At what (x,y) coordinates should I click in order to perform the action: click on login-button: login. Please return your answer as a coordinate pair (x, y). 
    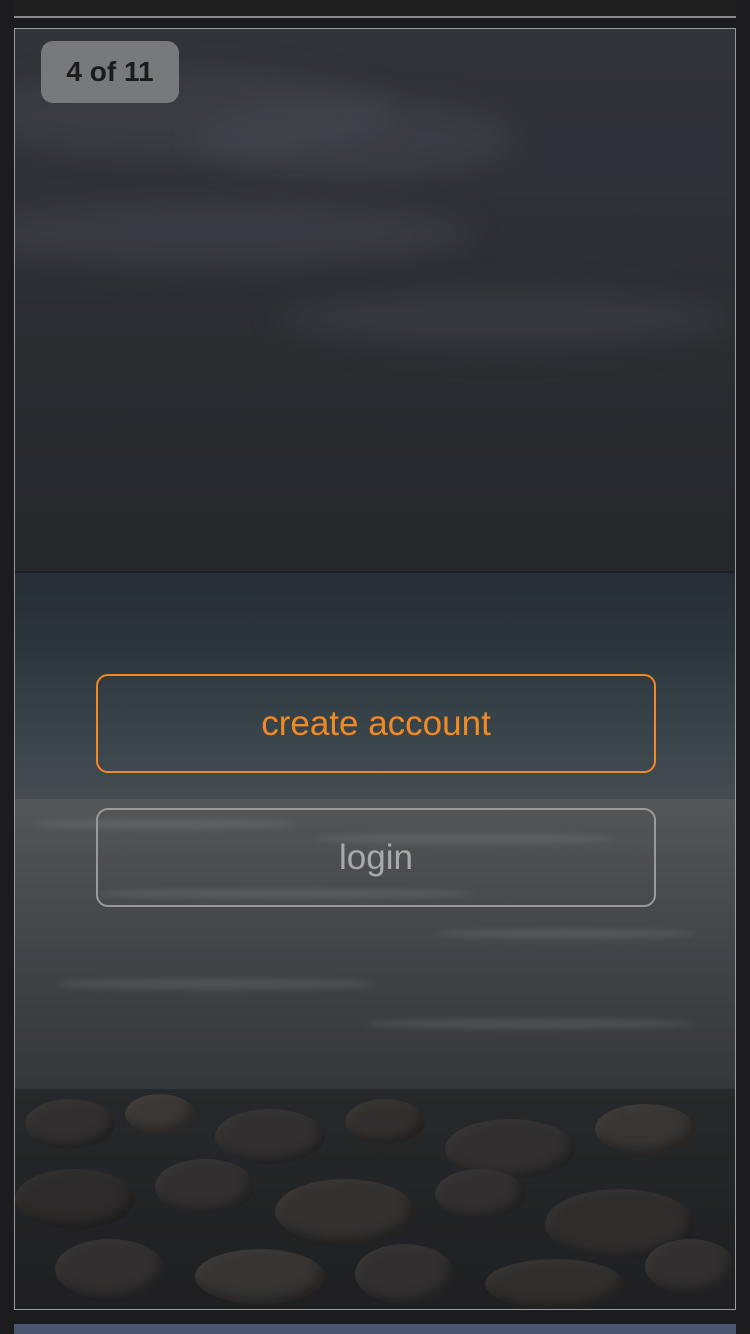
    Looking at the image, I should click on (376, 857).